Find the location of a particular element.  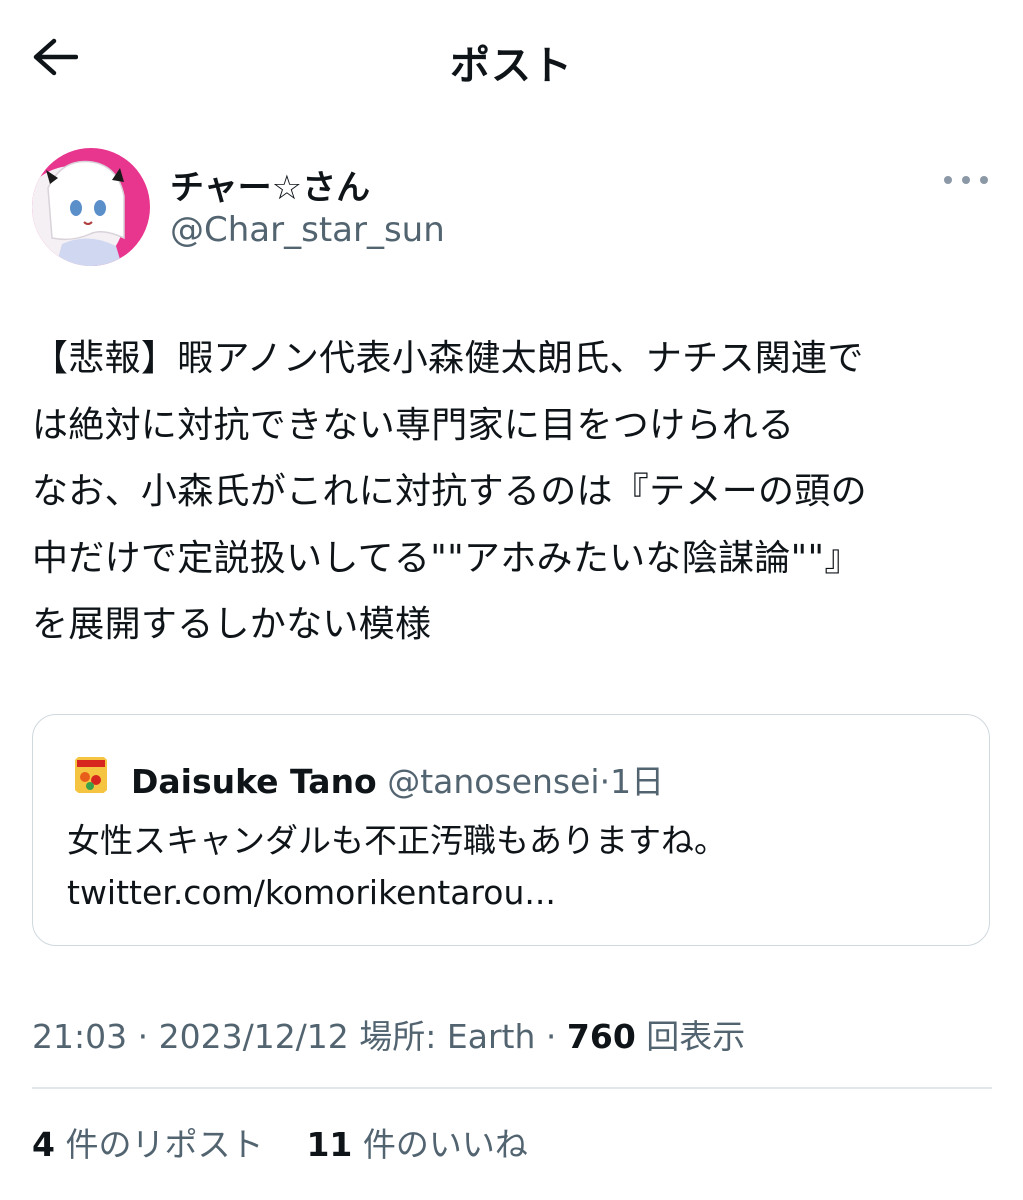

post-text-line: 中だけで定説扱いしてる""アホみたいな陰謀論""』 is located at coordinates (446, 558).